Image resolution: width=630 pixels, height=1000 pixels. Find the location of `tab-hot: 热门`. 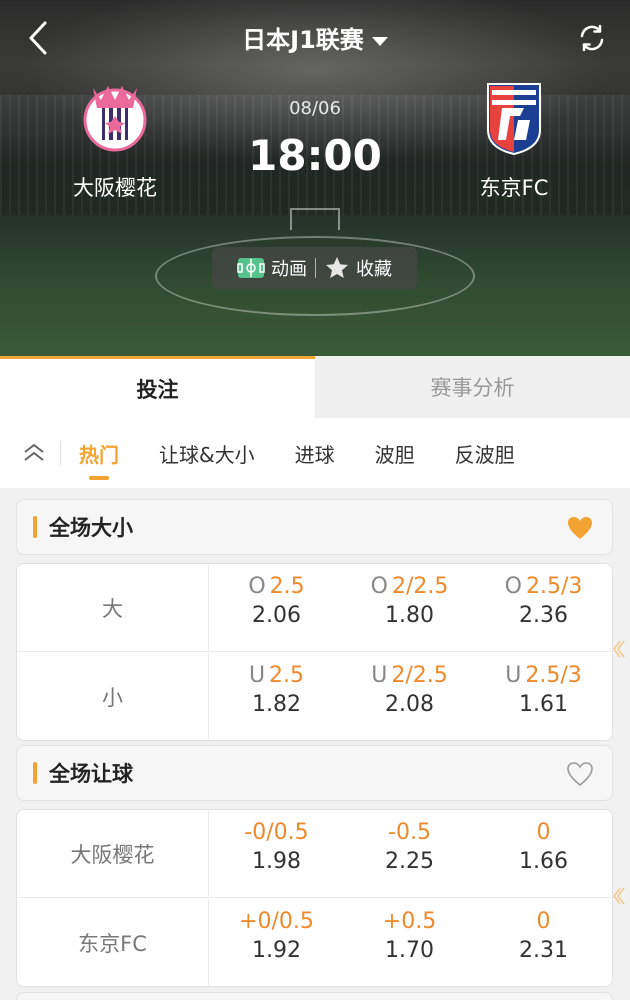

tab-hot: 热门 is located at coordinates (99, 459).